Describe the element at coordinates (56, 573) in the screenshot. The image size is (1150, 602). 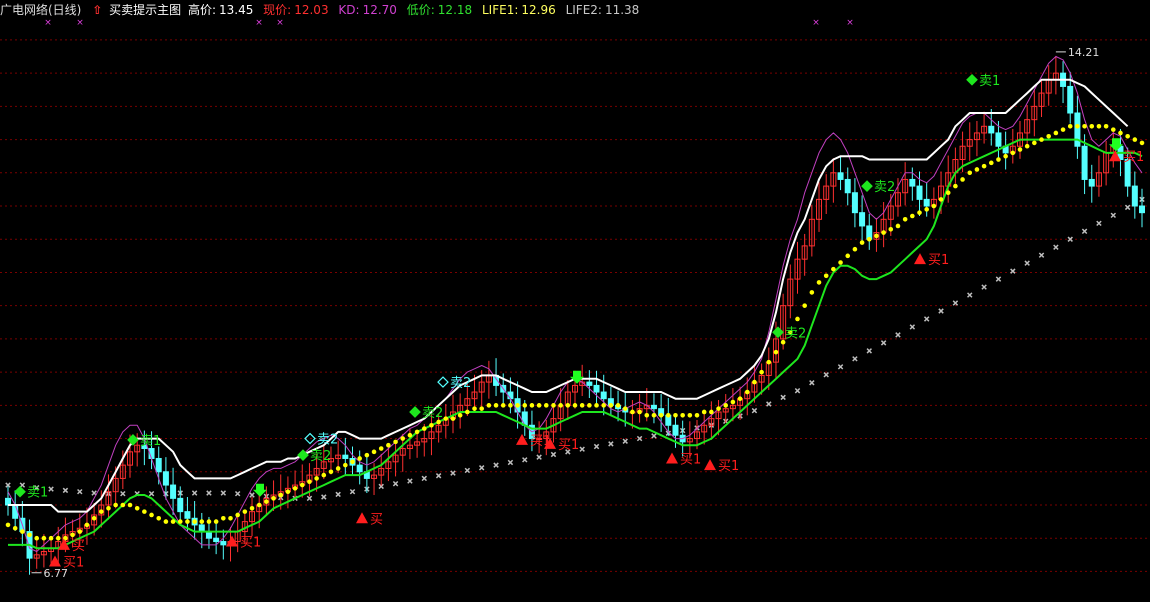
I see `min-price-annotation: 6.77` at that location.